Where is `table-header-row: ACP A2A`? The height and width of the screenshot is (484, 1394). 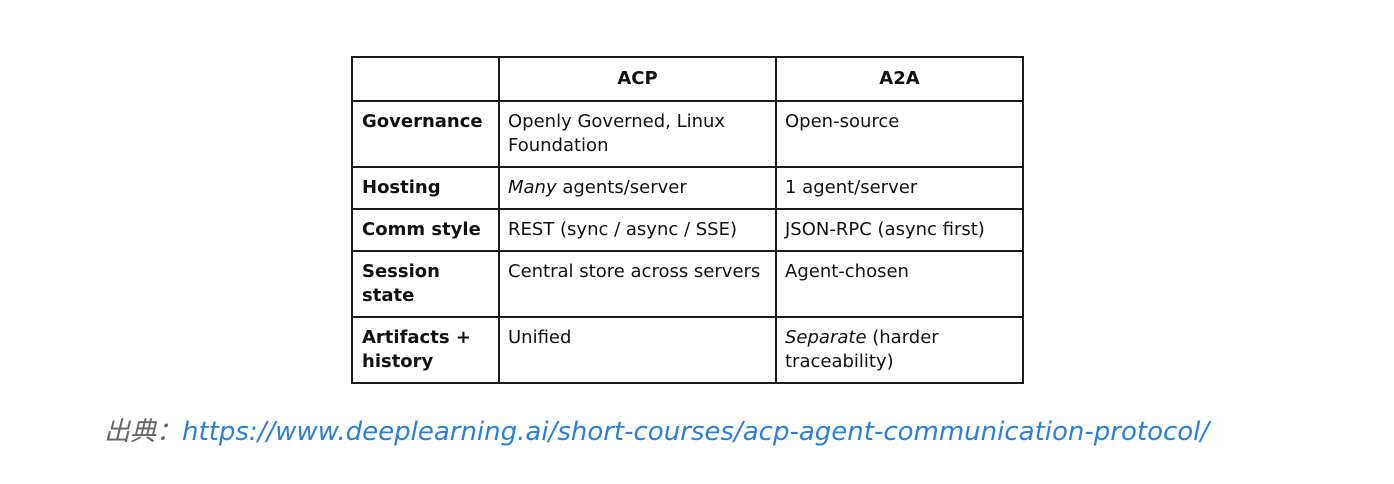
table-header-row: ACP A2A is located at coordinates (687, 79).